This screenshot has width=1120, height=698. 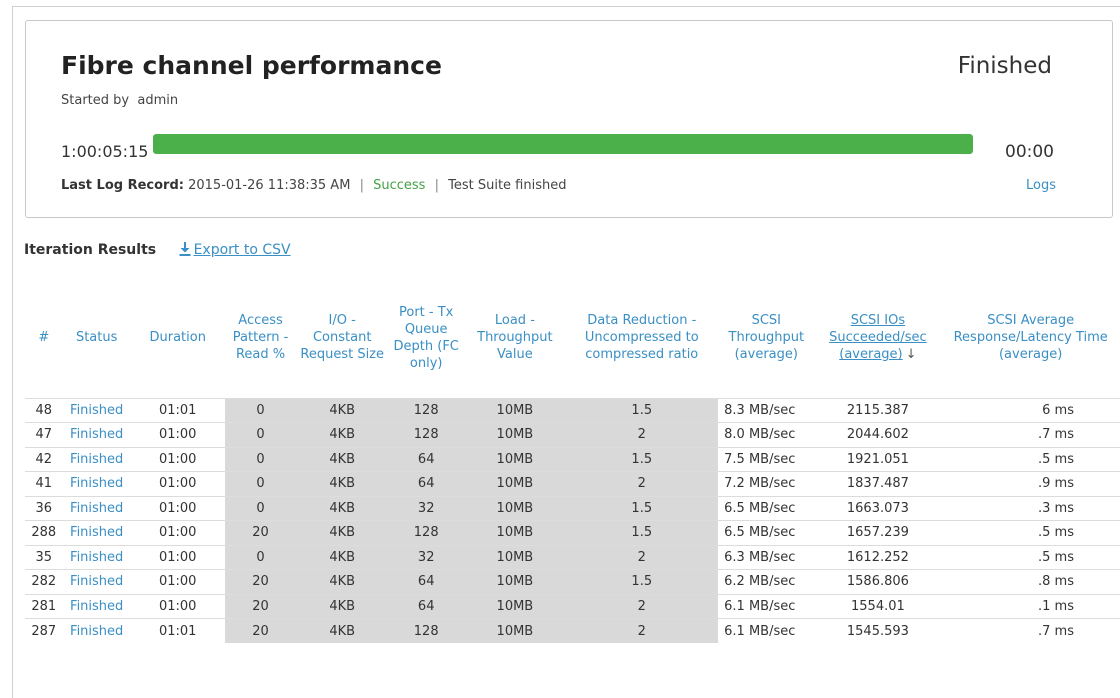 I want to click on progress-bar-fill, so click(x=563, y=144).